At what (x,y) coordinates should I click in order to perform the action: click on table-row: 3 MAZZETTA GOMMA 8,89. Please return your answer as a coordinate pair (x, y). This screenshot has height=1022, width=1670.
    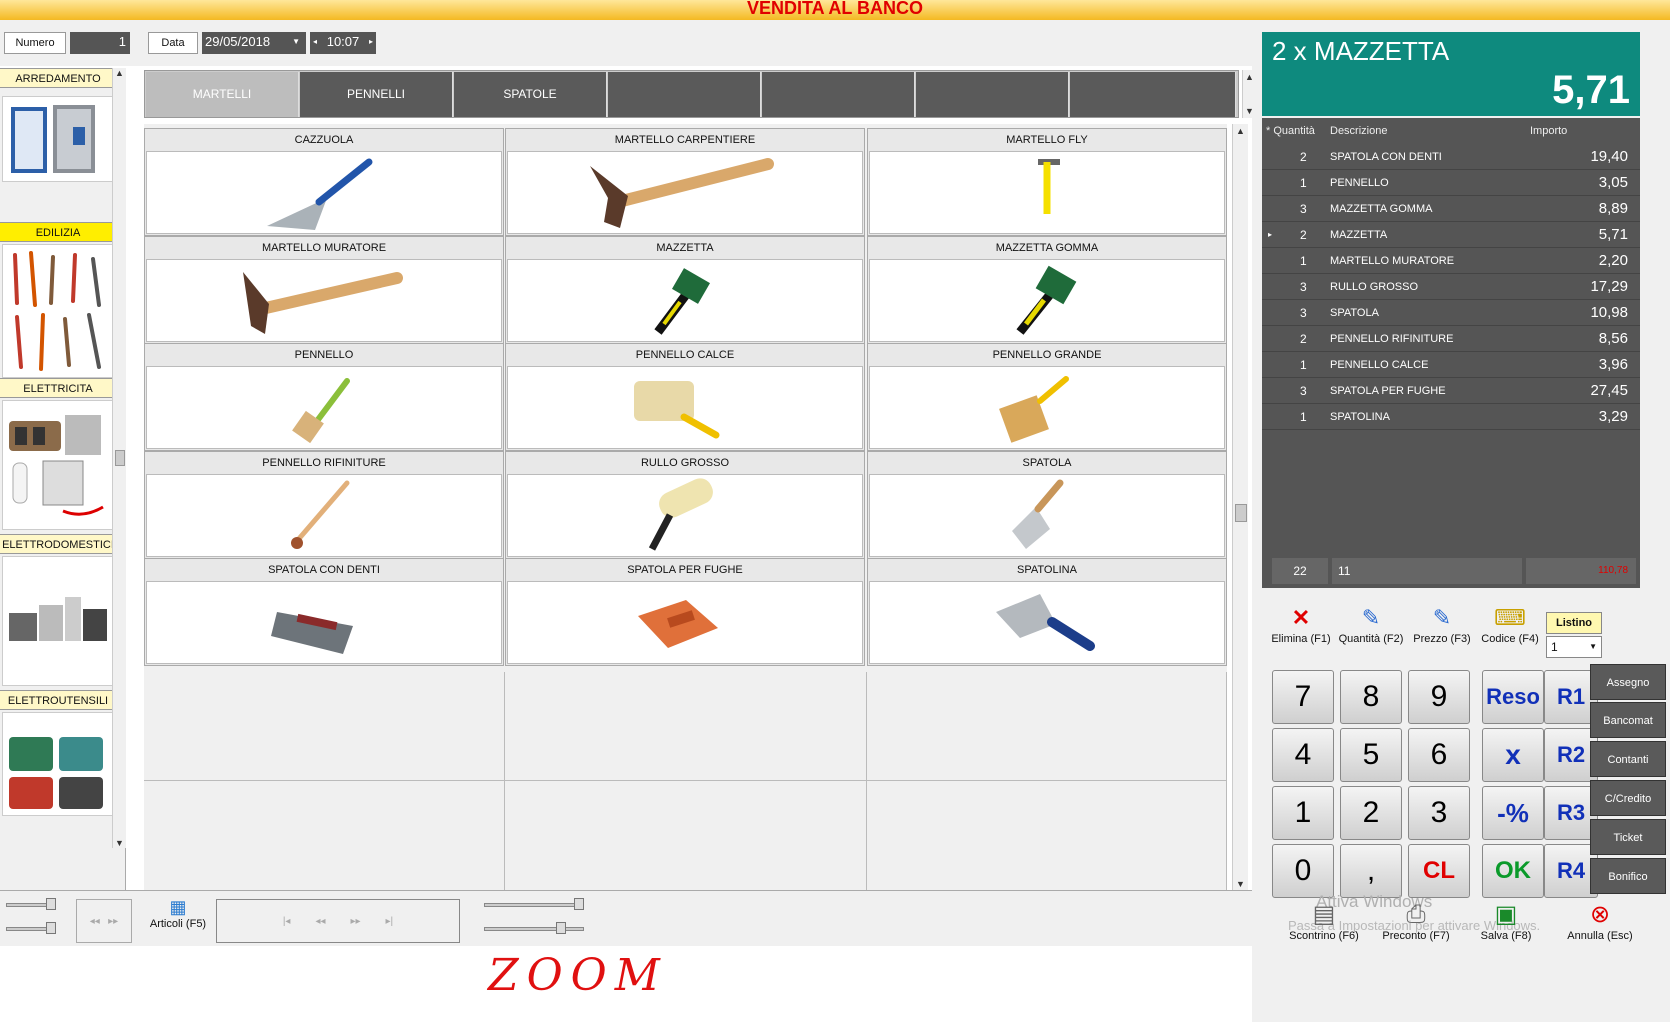
    Looking at the image, I should click on (1451, 209).